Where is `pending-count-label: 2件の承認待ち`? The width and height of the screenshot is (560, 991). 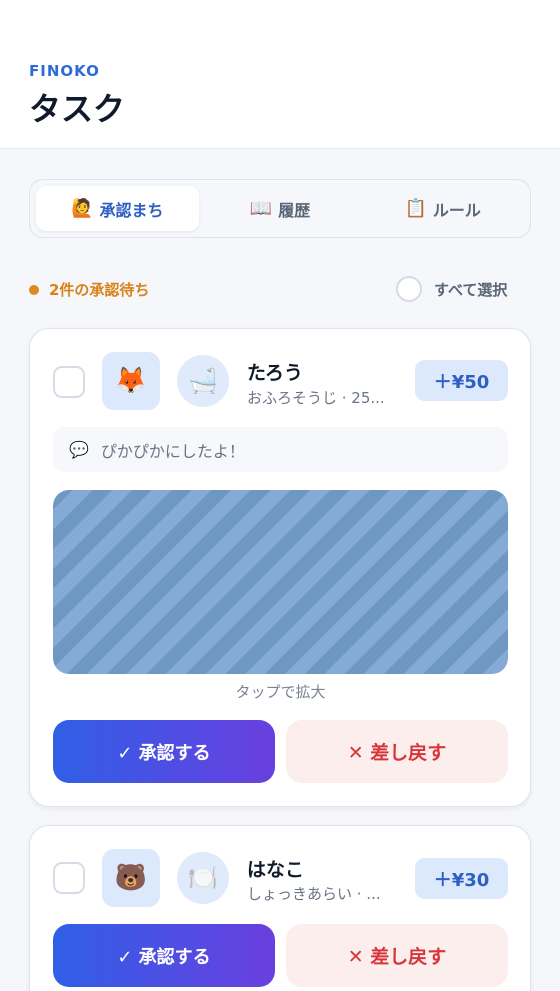 pending-count-label: 2件の承認待ち is located at coordinates (99, 290).